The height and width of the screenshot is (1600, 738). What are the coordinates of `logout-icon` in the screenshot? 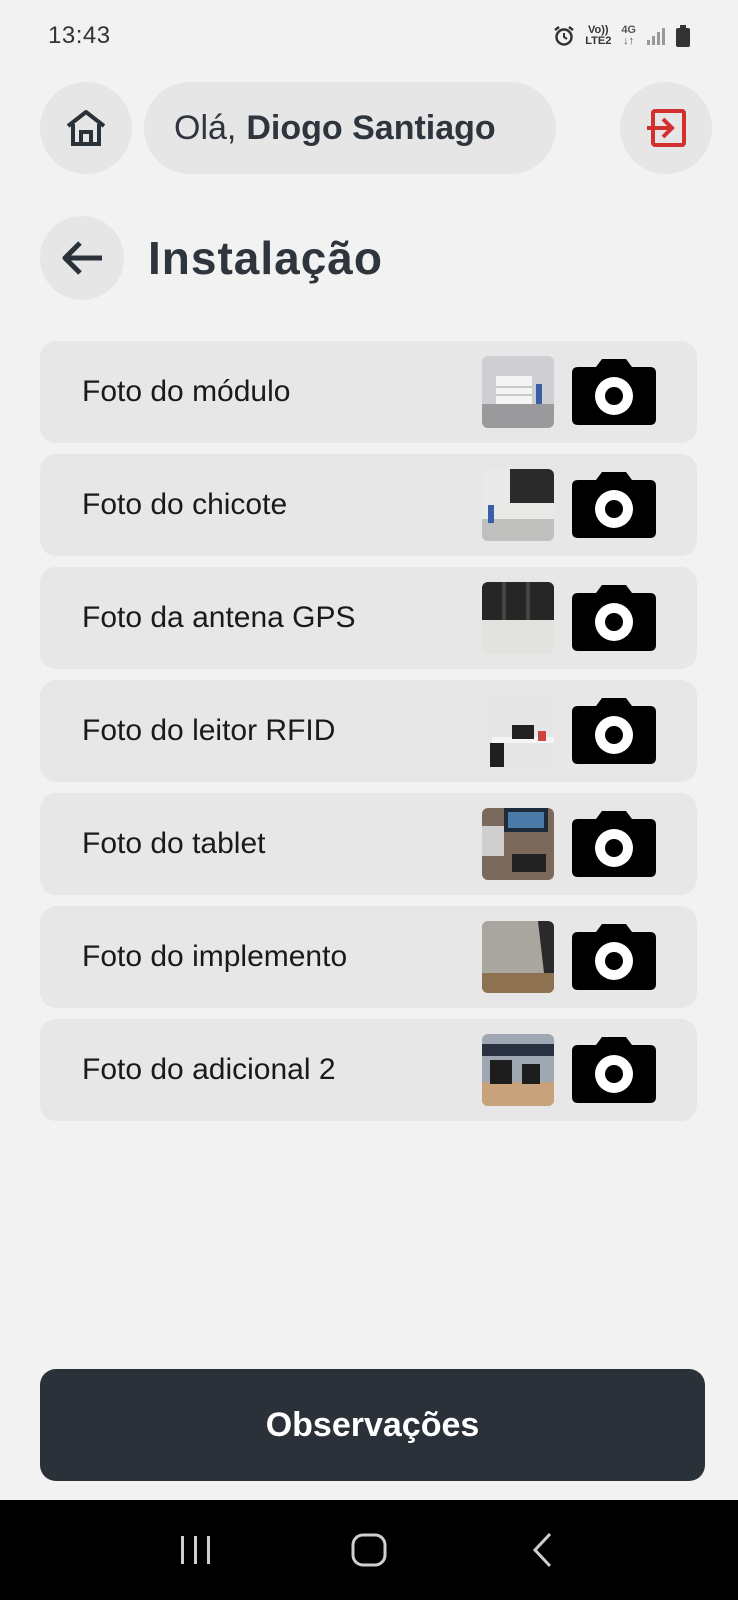 It's located at (666, 128).